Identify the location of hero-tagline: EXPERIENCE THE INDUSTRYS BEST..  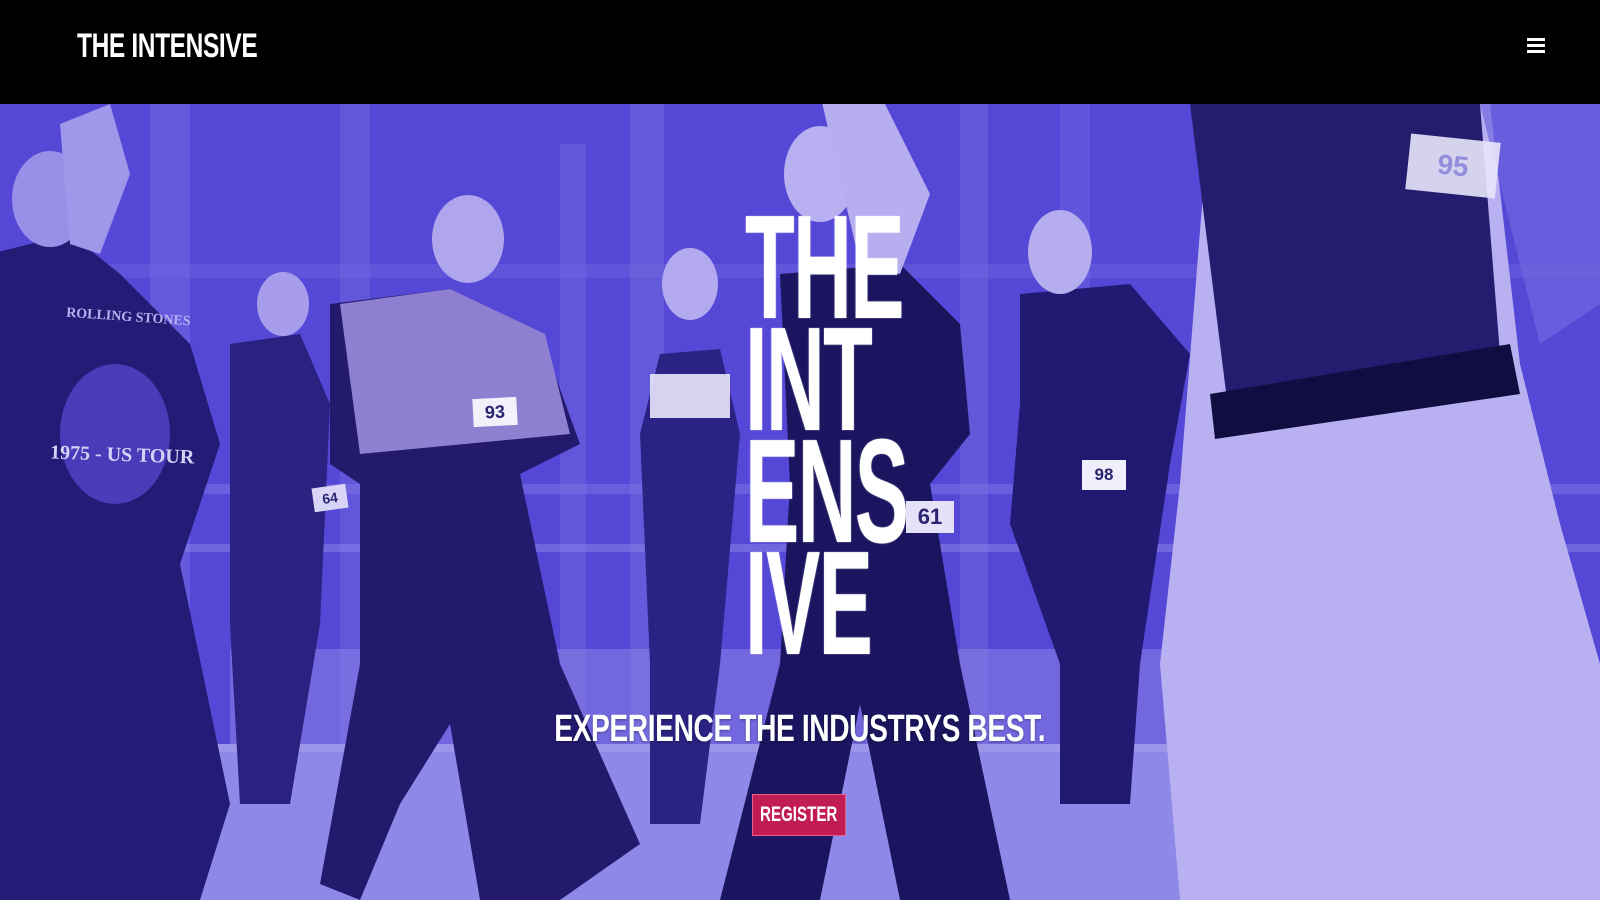
(800, 729).